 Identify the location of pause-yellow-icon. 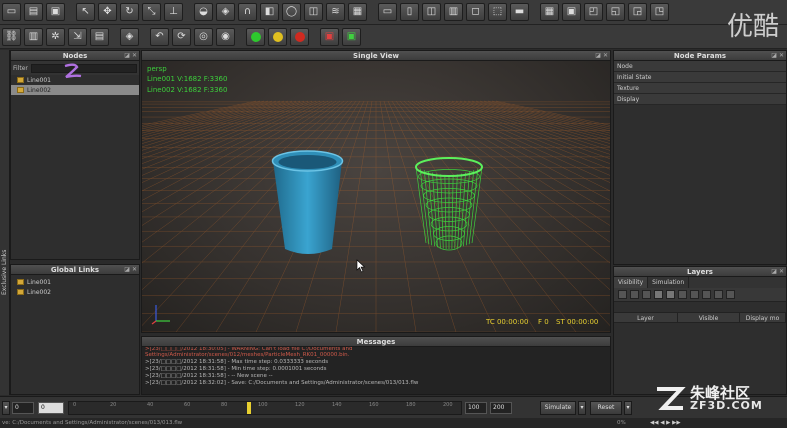
(277, 36).